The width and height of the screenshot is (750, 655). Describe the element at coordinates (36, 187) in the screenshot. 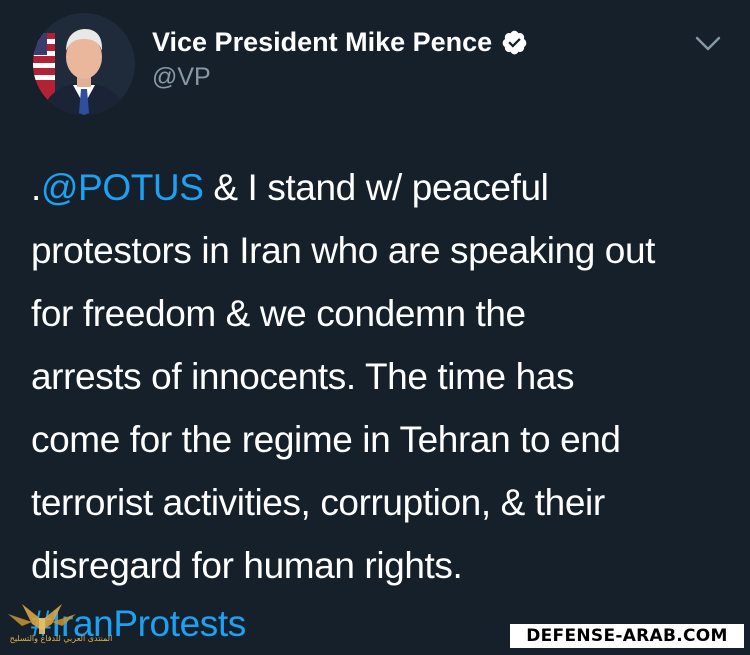

I see `text-prefix: .` at that location.